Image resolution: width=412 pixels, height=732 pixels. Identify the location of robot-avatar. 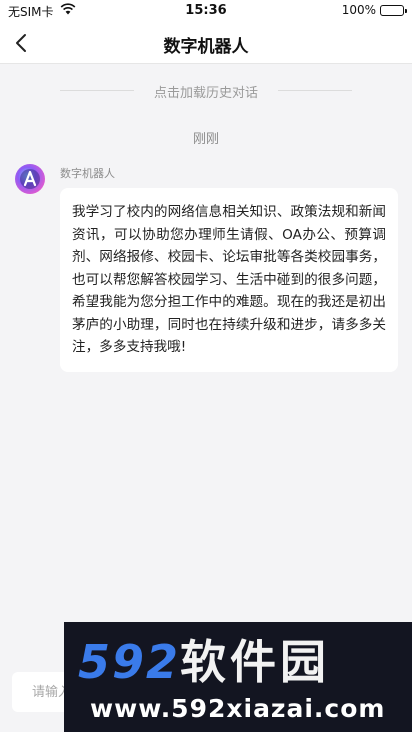
(30, 179).